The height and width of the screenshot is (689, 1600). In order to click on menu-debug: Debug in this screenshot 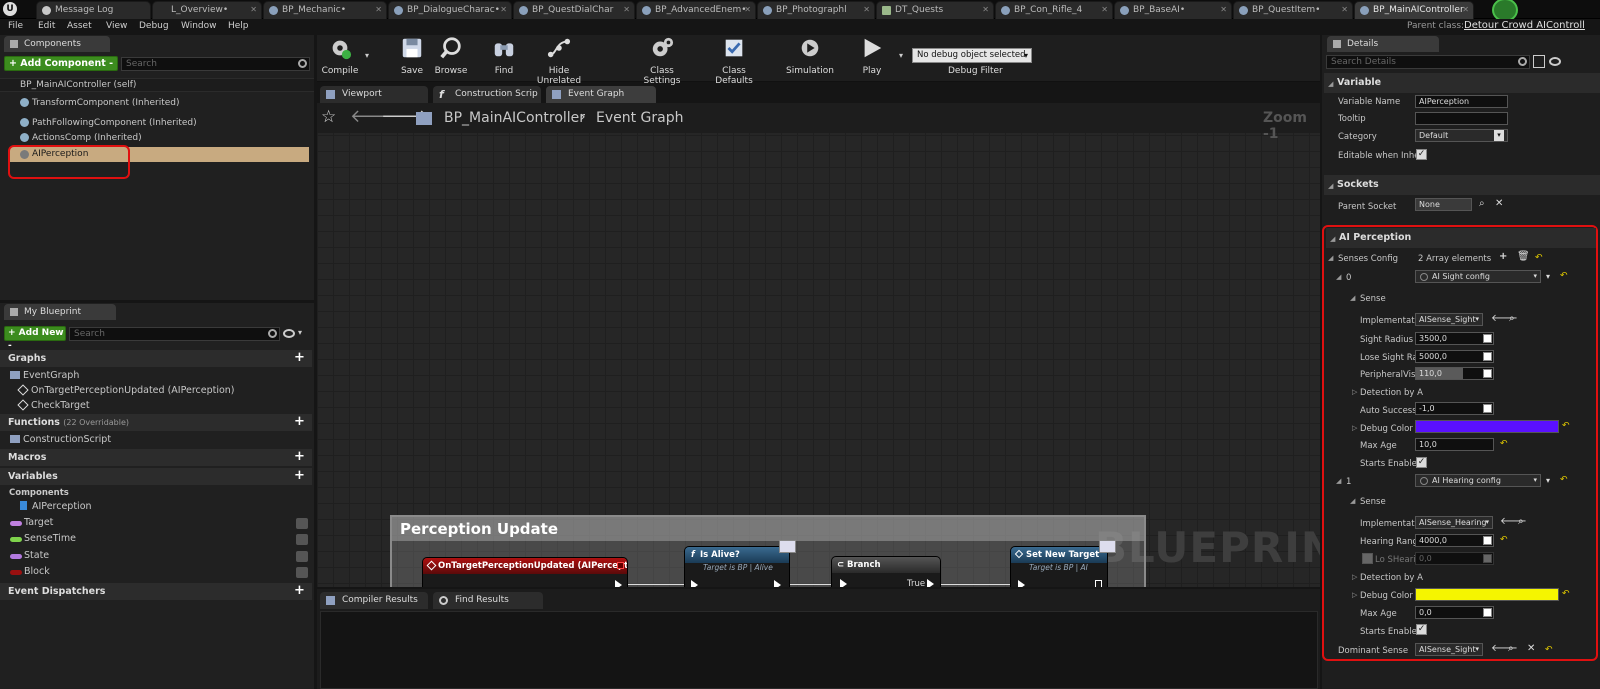, I will do `click(154, 26)`.